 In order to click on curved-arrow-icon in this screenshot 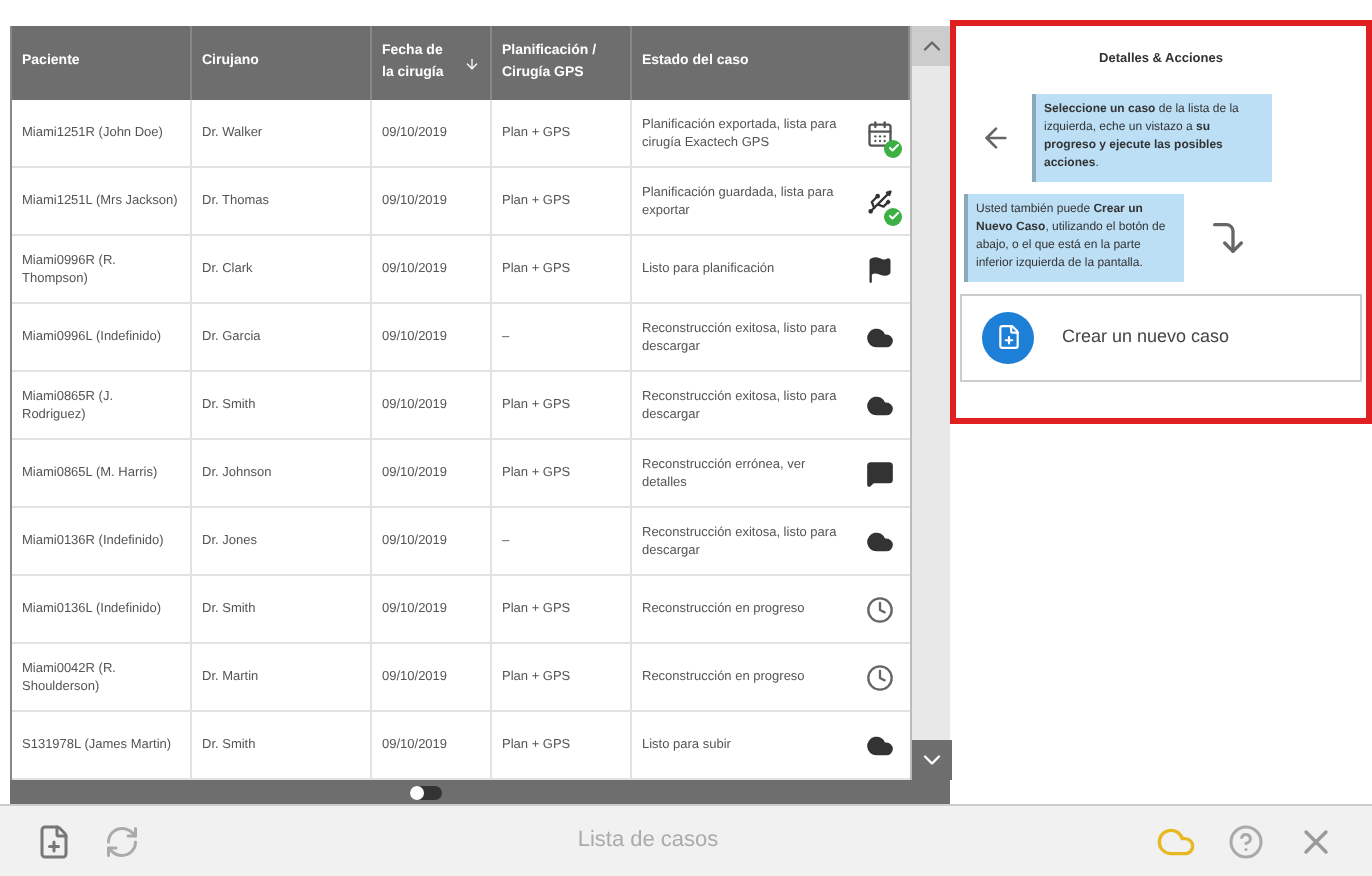, I will do `click(1228, 237)`.